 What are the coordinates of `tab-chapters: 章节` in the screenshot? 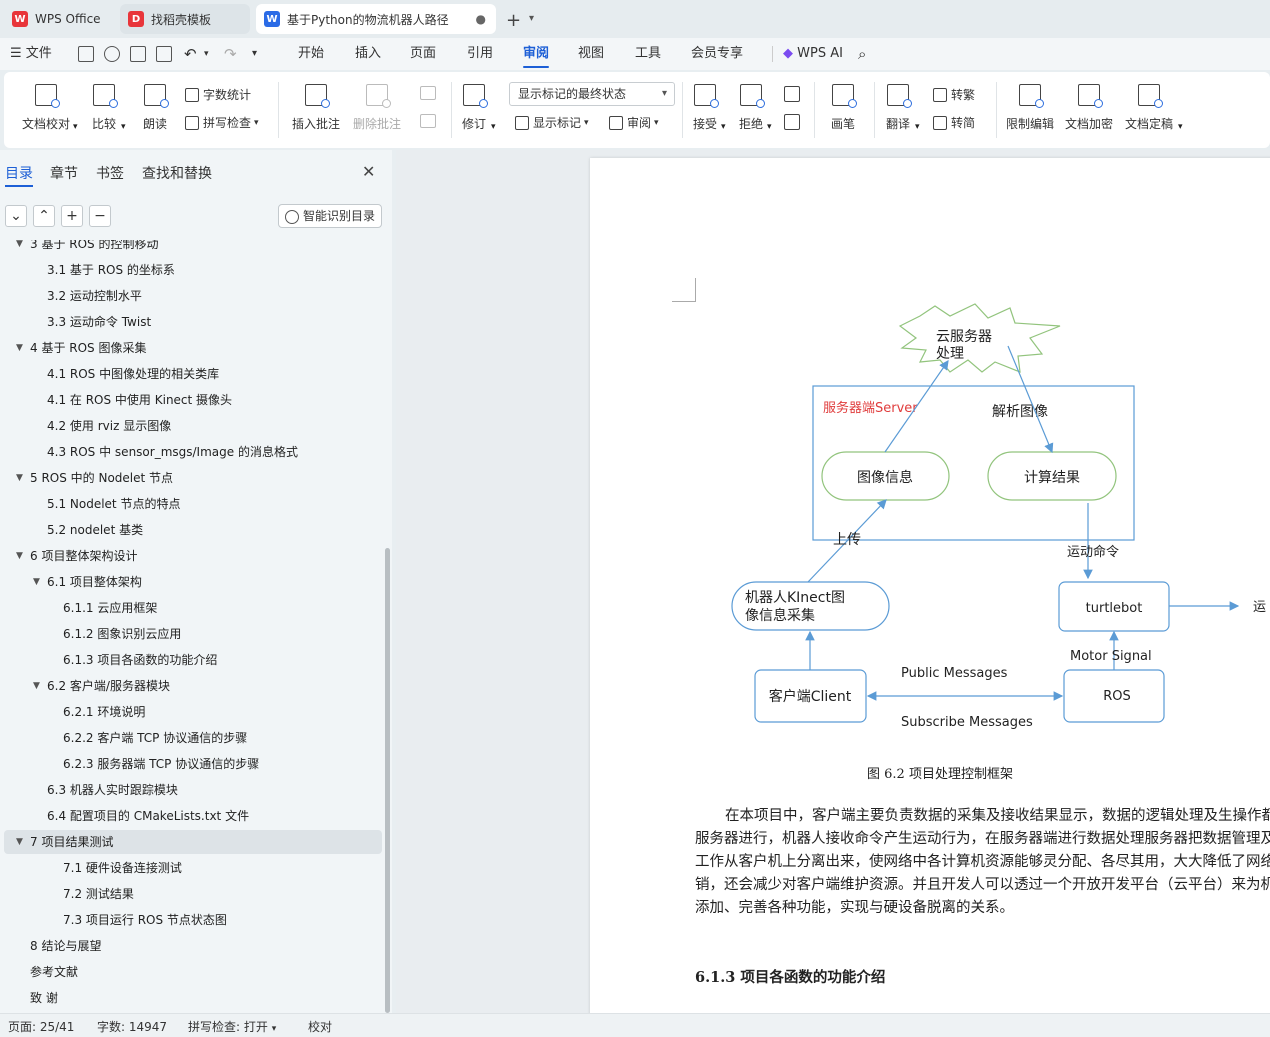 It's located at (64, 173).